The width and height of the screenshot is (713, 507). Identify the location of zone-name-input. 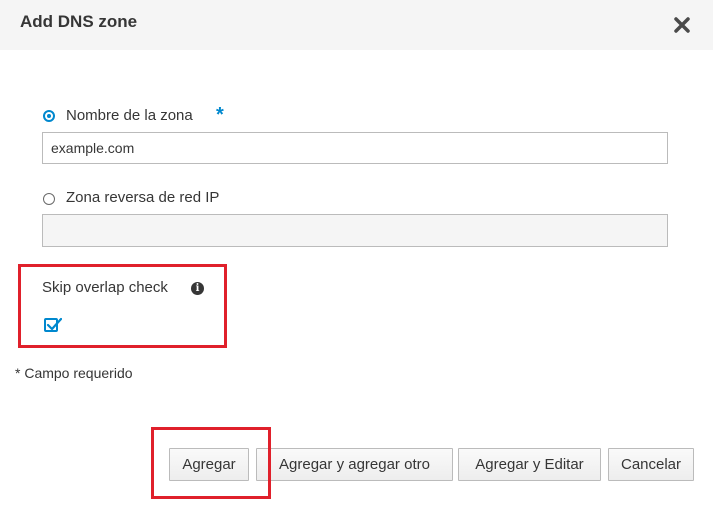
(355, 148).